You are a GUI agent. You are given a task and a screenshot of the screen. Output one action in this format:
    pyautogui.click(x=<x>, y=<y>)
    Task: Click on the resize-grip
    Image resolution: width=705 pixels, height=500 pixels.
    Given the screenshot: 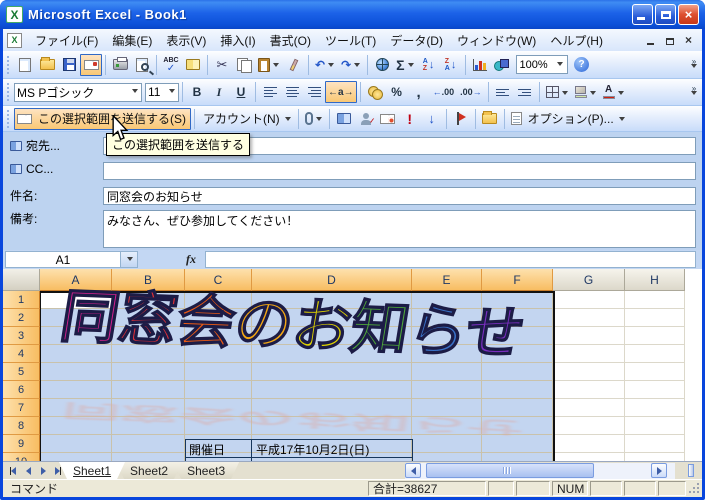 What is the action you would take?
    pyautogui.click(x=694, y=488)
    